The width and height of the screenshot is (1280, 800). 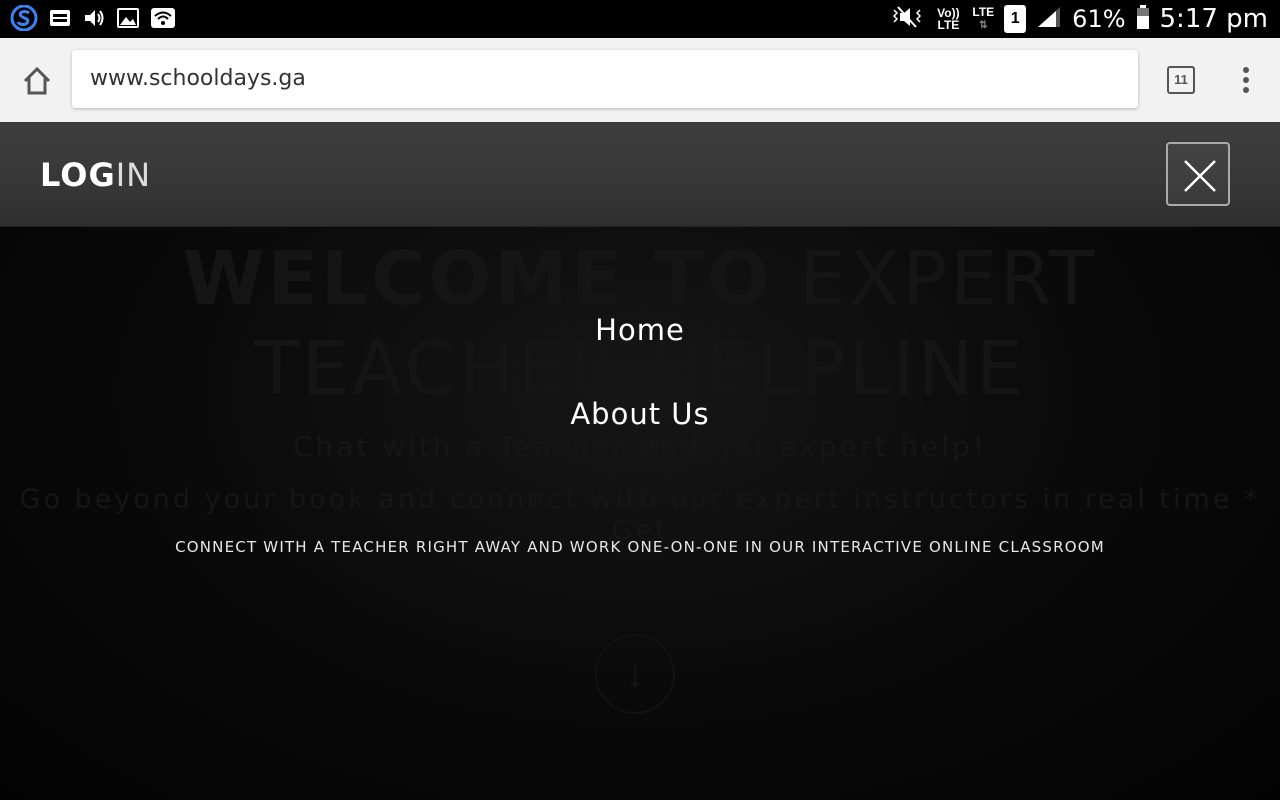 I want to click on tab-switcher-button: 11, so click(x=1181, y=80).